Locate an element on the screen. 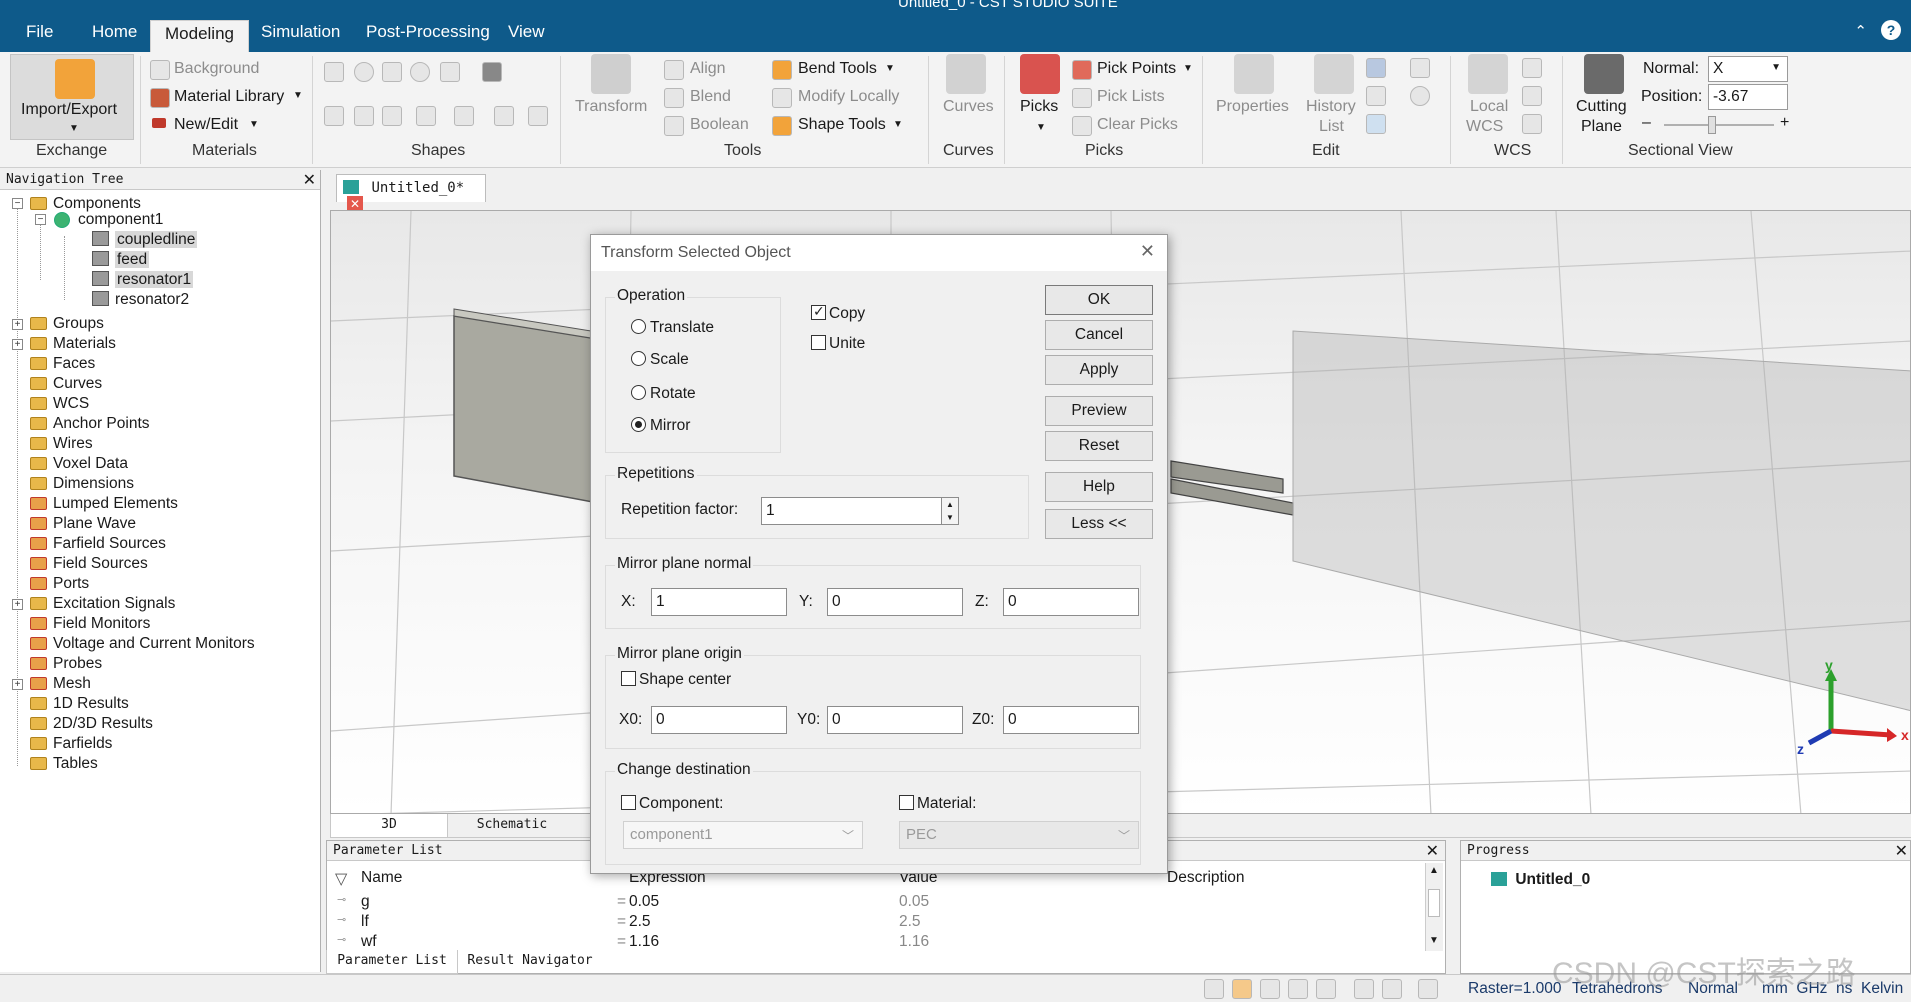 The width and height of the screenshot is (1911, 1002). tab-parameter-list: Parameter List is located at coordinates (392, 962).